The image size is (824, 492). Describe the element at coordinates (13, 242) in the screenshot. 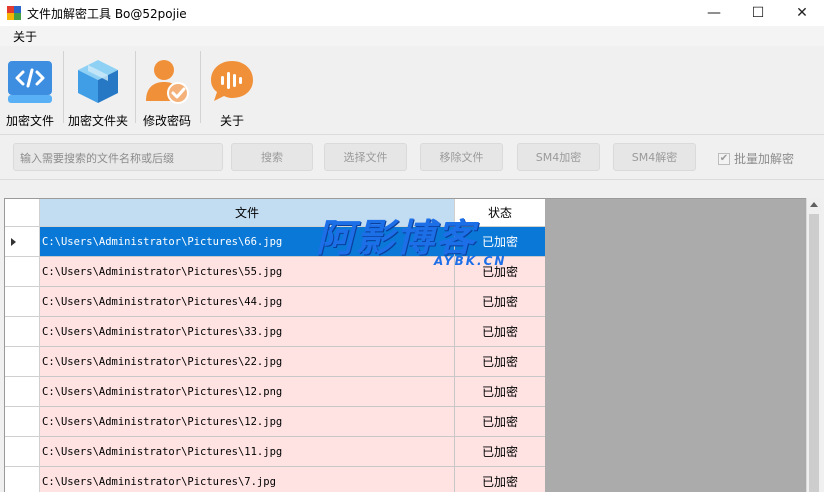

I see `current-row-arrow-icon` at that location.